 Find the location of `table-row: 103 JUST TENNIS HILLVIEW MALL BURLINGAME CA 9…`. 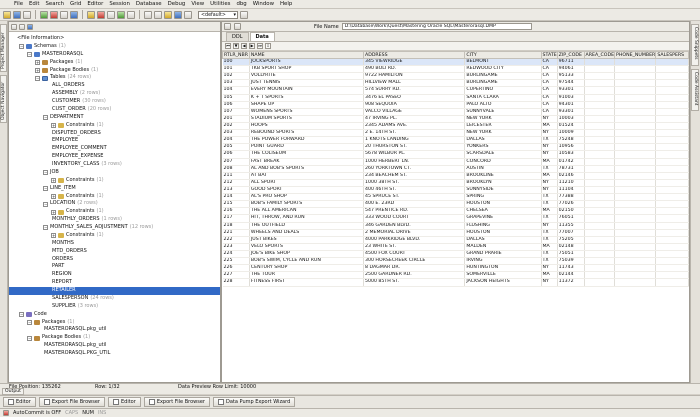

table-row: 103 JUST TENNIS HILLVIEW MALL BURLINGAME CA 9… is located at coordinates (455, 83).